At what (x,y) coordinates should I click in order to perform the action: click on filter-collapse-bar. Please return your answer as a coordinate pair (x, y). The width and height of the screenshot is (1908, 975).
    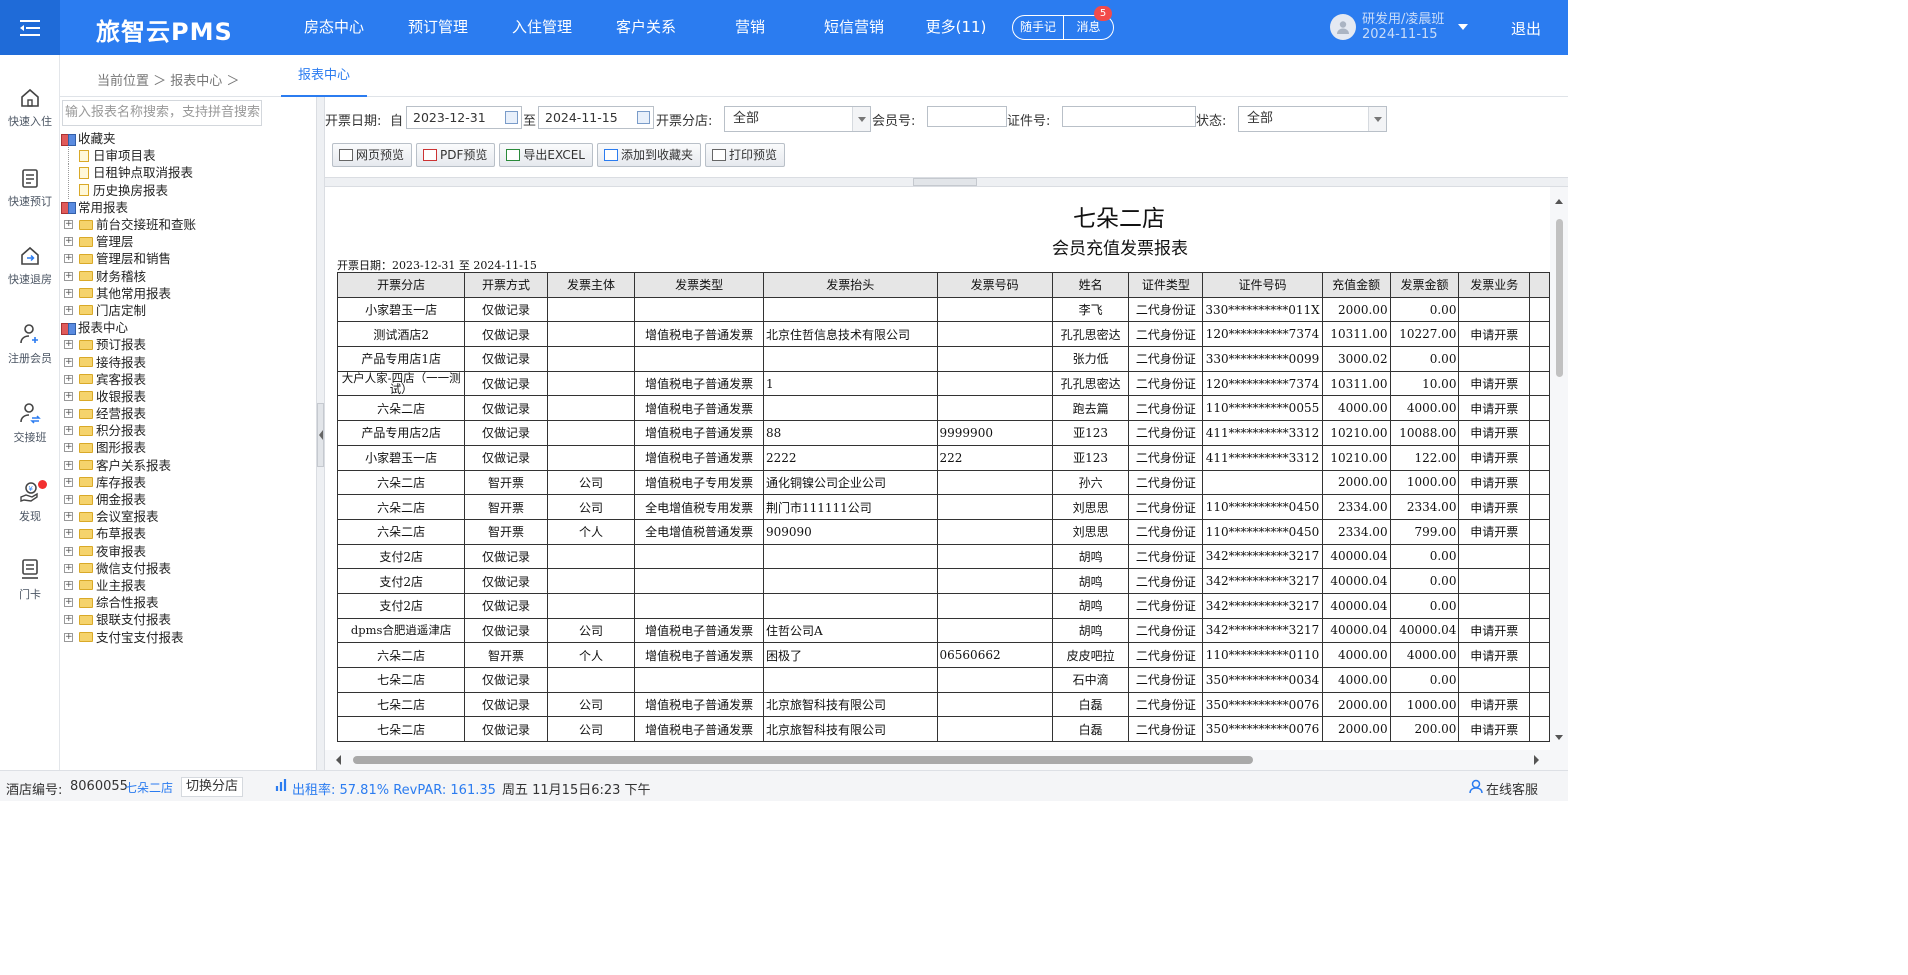
    Looking at the image, I should click on (946, 182).